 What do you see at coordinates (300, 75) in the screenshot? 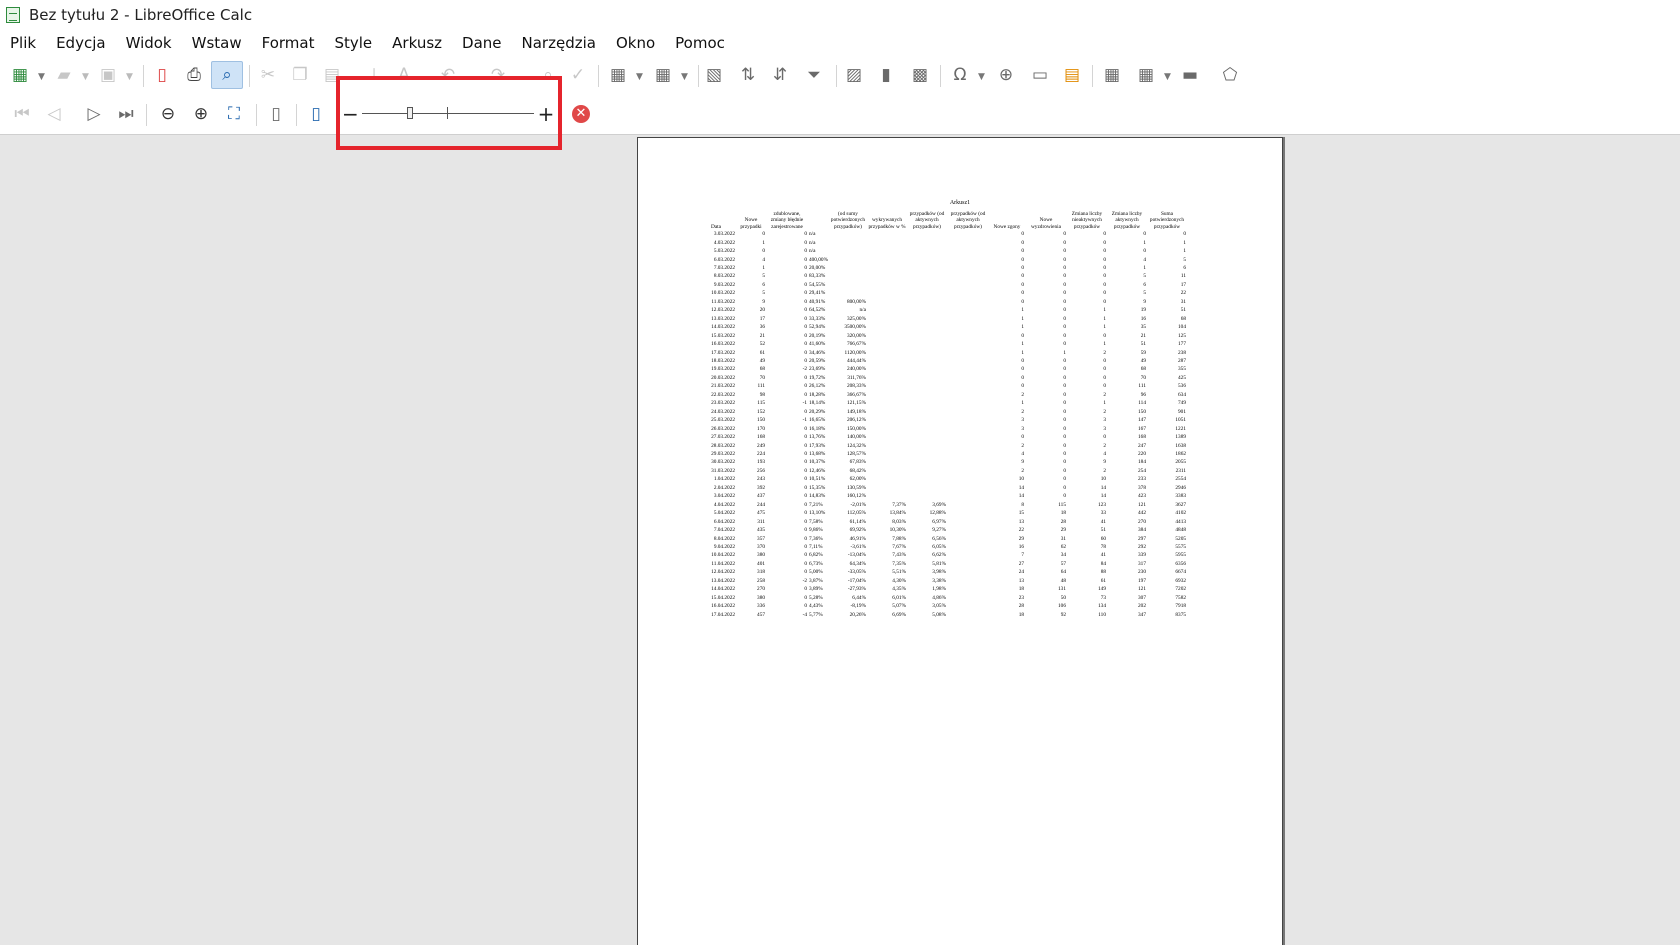
I see `copy-icon: ❐` at bounding box center [300, 75].